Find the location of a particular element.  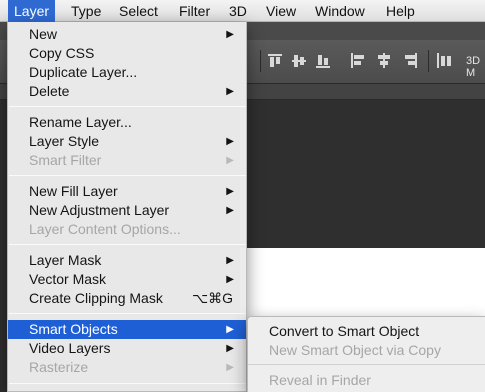

menu-item-new-adjustment-layer: New Adjustment Layer ▶ is located at coordinates (127, 210).